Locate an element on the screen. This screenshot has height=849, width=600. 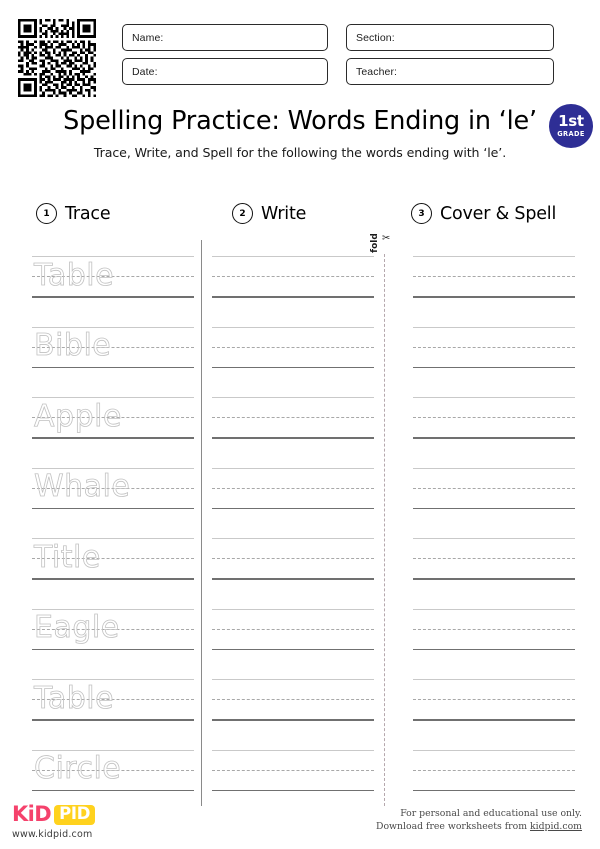
legal-line-2-prefix: Download free worksheets from is located at coordinates (453, 826).